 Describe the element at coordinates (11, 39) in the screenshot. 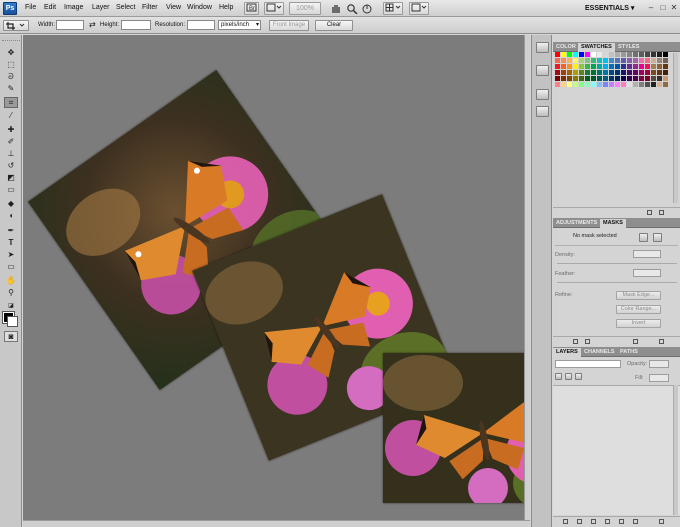

I see `tools-grip` at that location.